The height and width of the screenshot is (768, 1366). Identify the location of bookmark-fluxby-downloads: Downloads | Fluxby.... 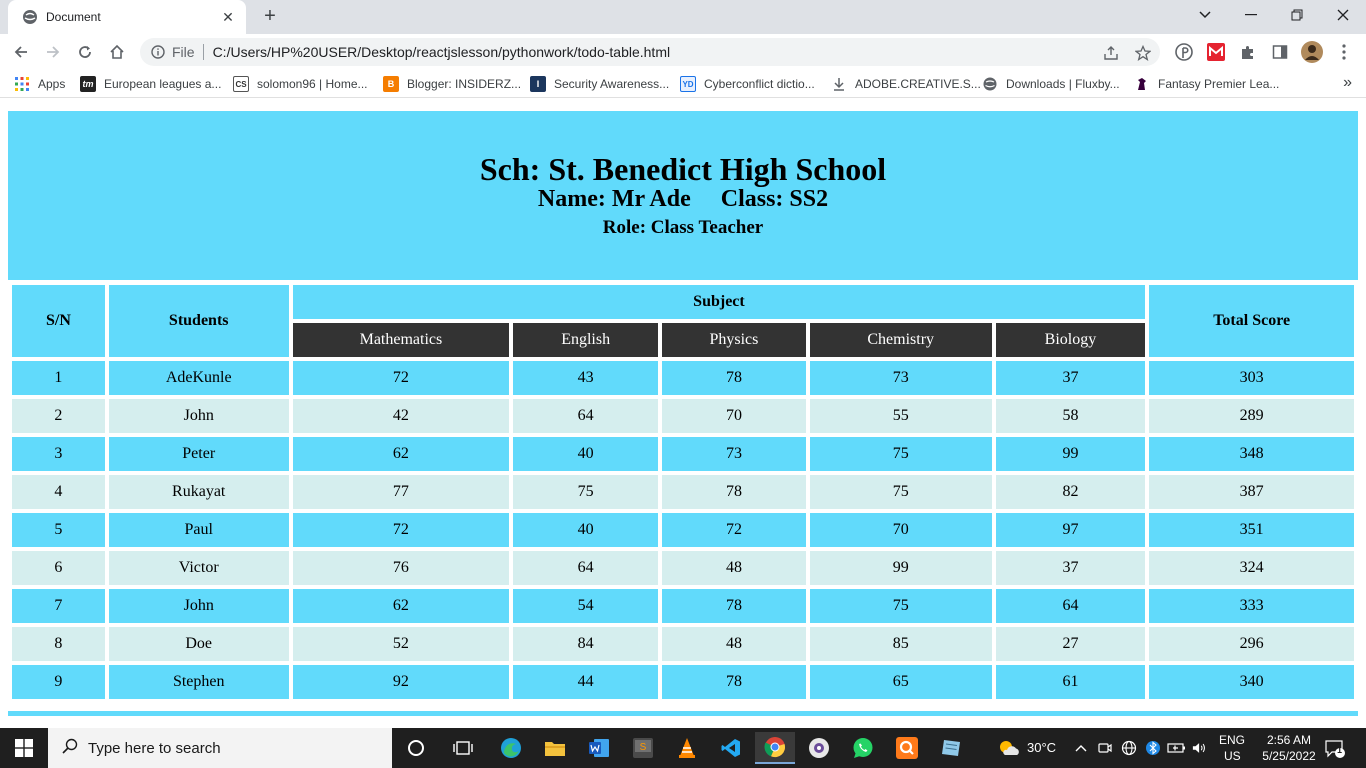
(1051, 84).